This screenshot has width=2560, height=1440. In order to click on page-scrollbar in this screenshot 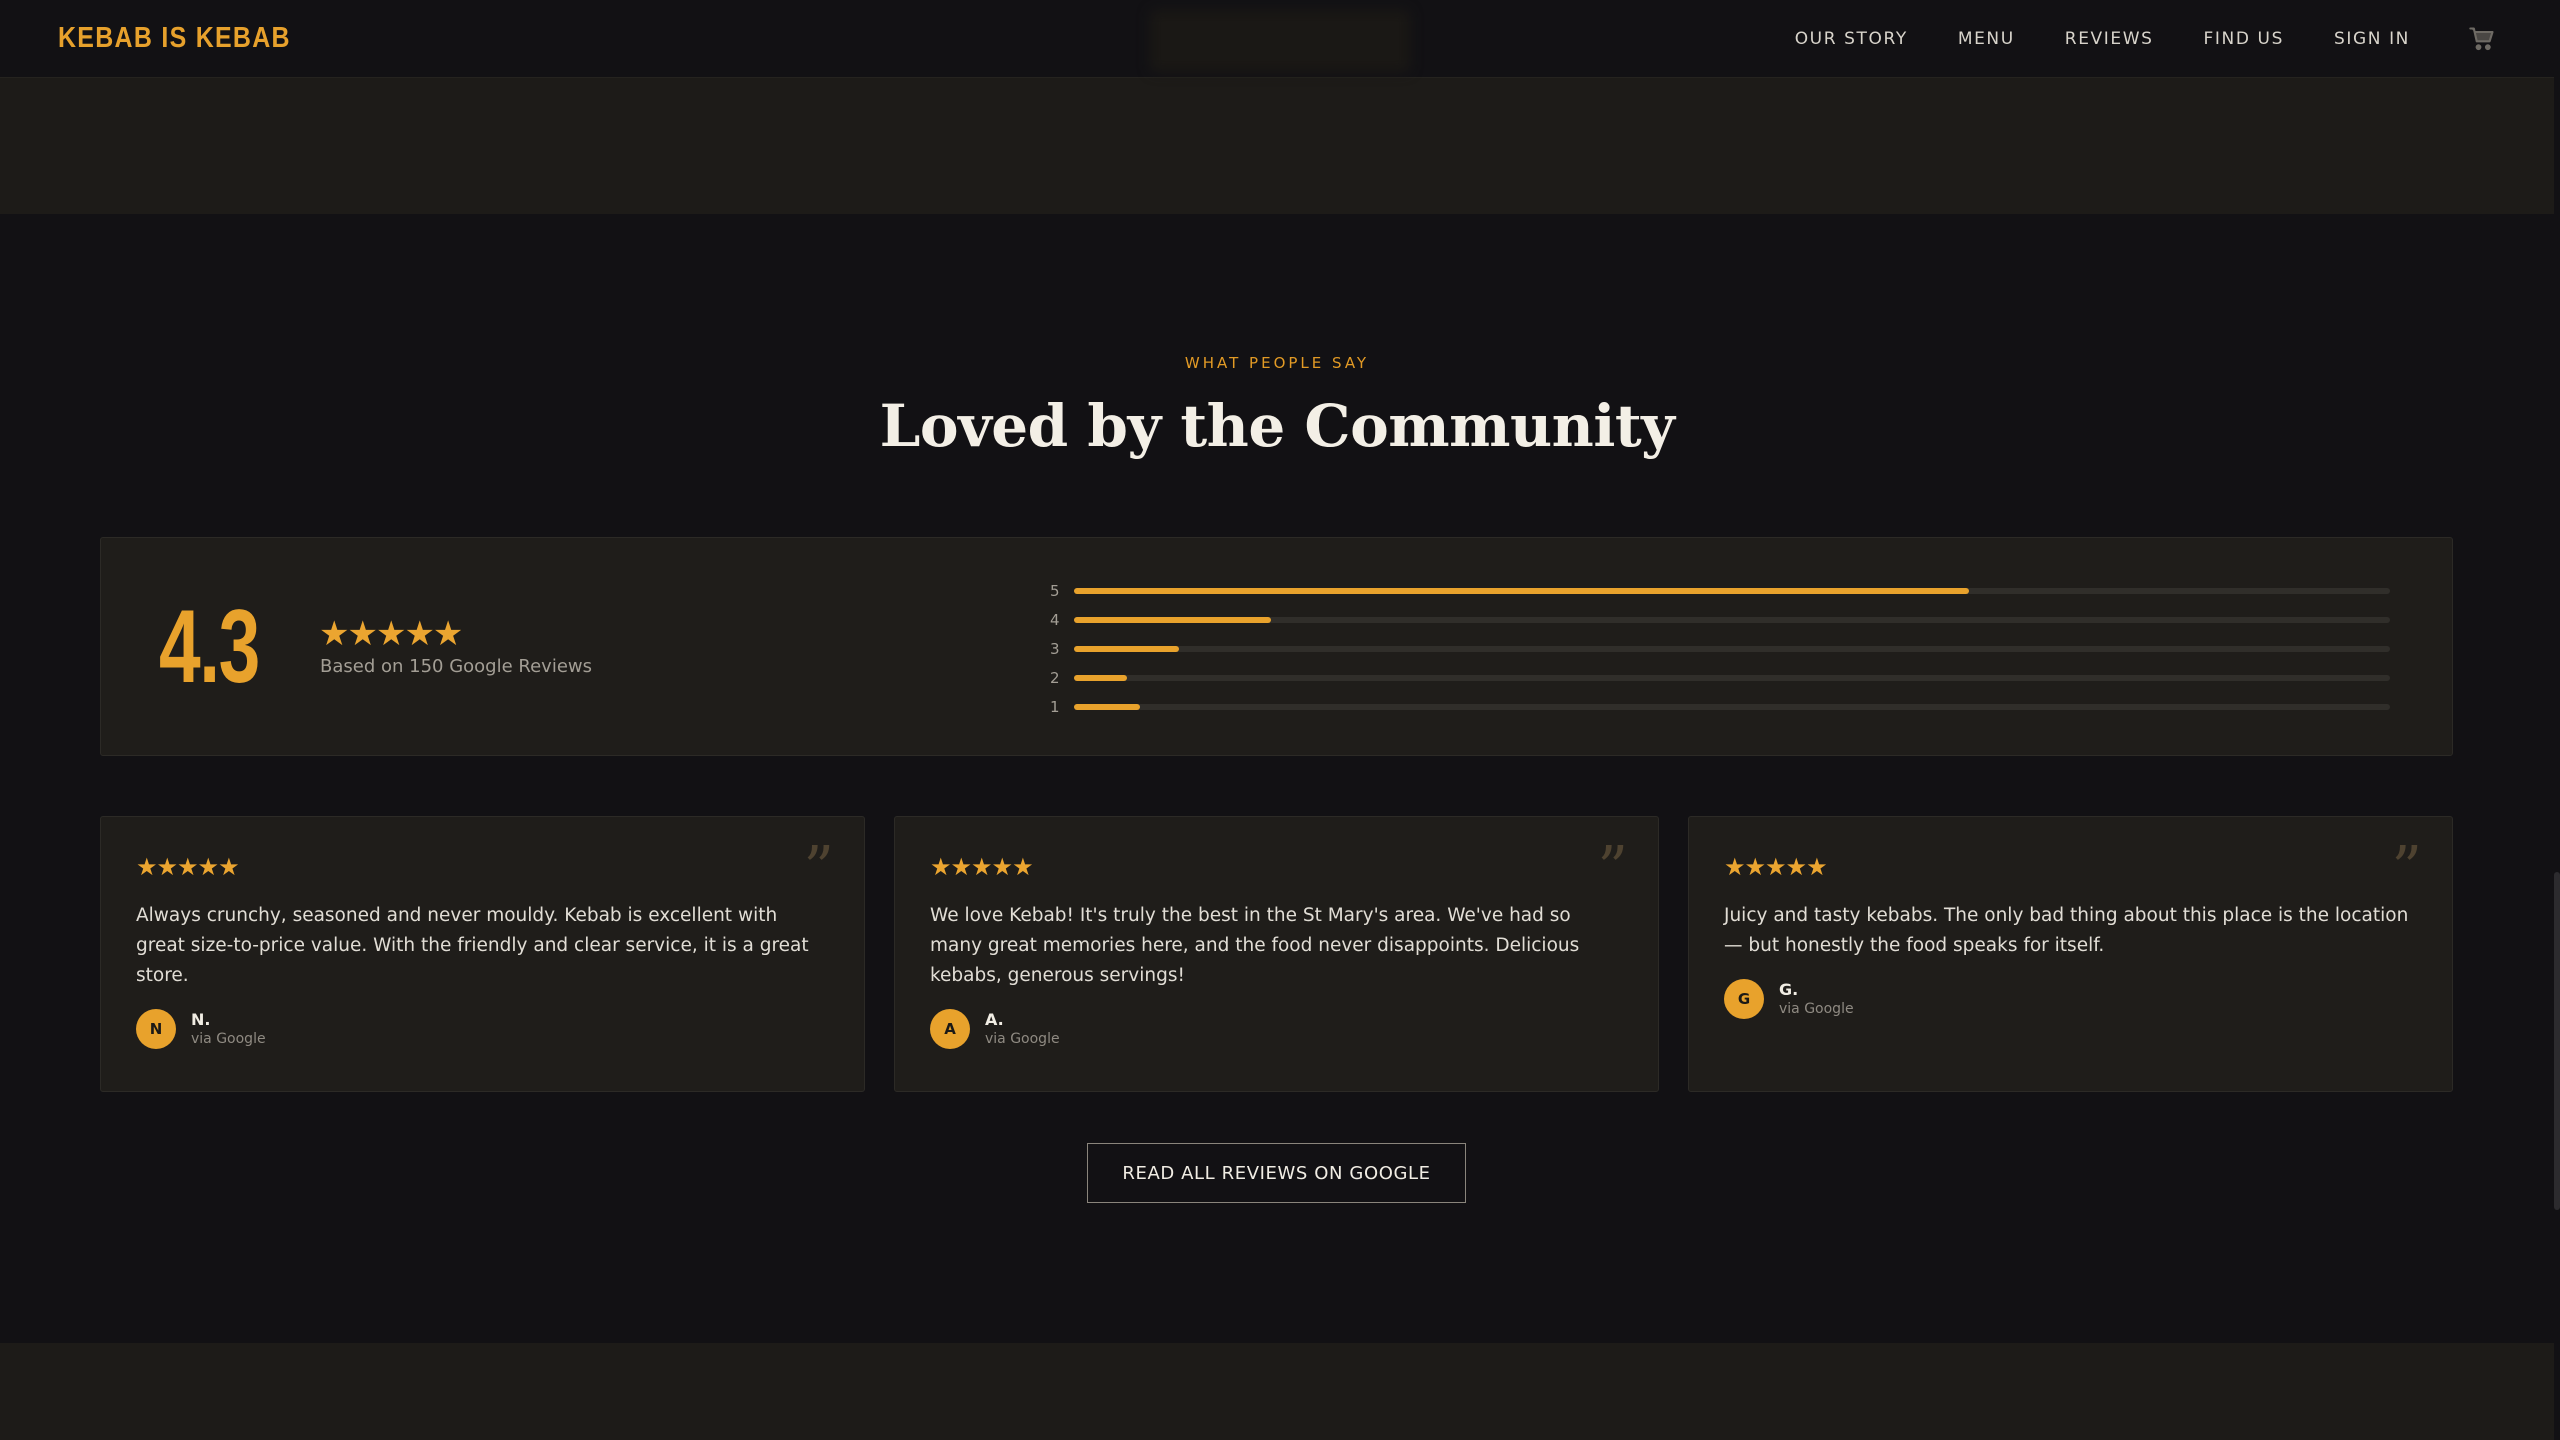, I will do `click(2557, 720)`.